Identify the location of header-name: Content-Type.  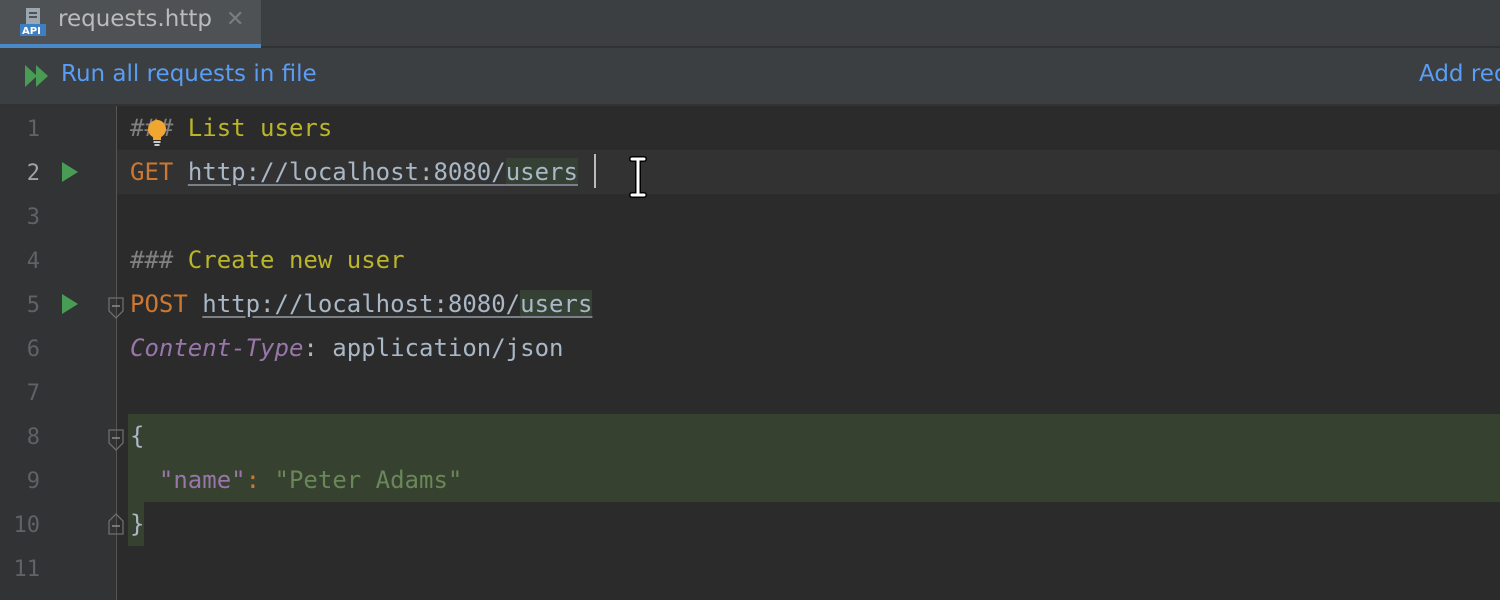
(217, 348).